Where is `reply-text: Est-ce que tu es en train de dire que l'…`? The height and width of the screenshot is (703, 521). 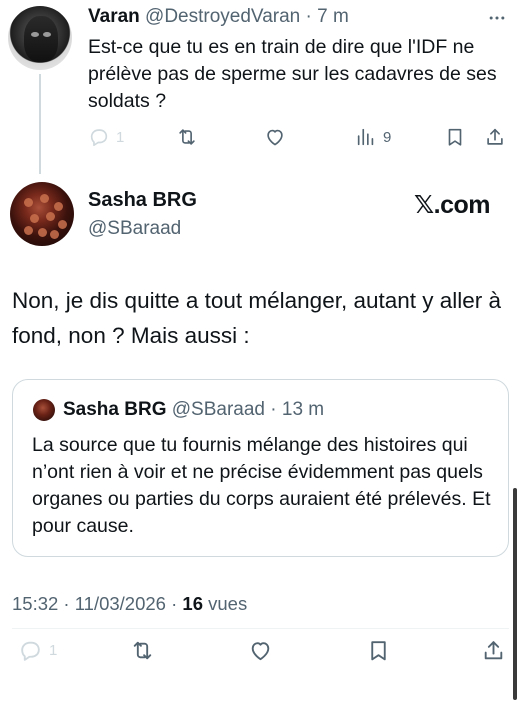
reply-text: Est-ce que tu es en train de dire que l'… is located at coordinates (292, 74).